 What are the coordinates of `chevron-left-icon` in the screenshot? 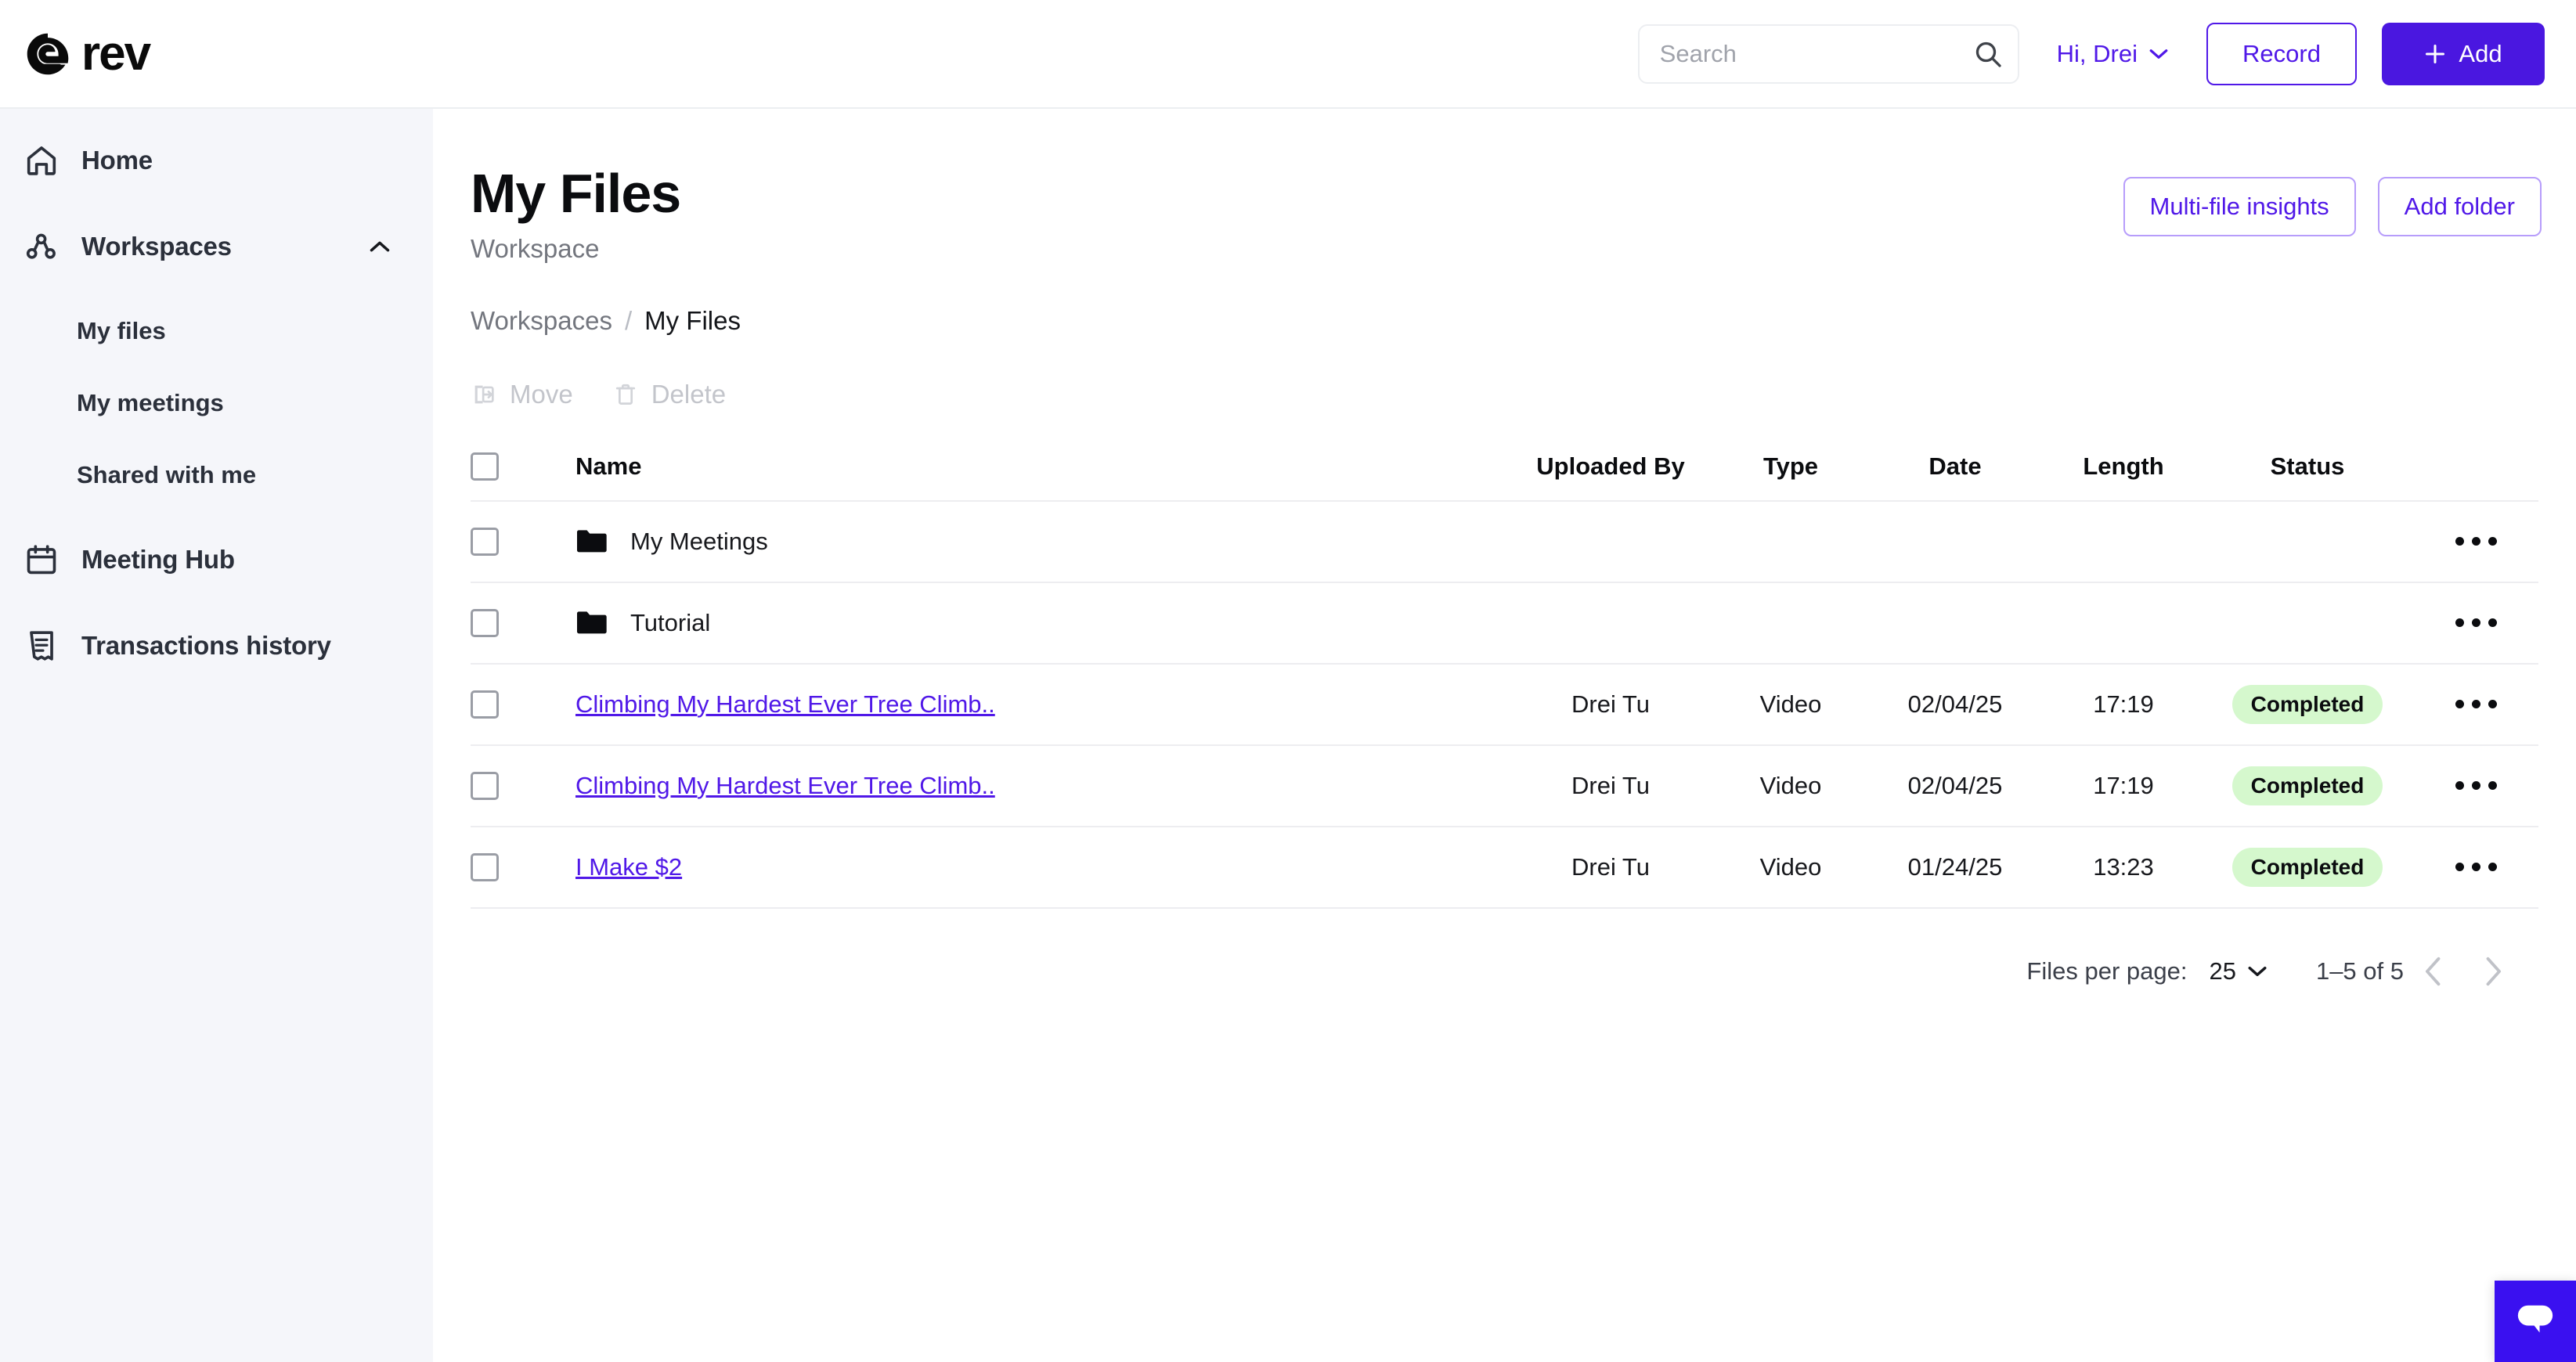 It's located at (2433, 971).